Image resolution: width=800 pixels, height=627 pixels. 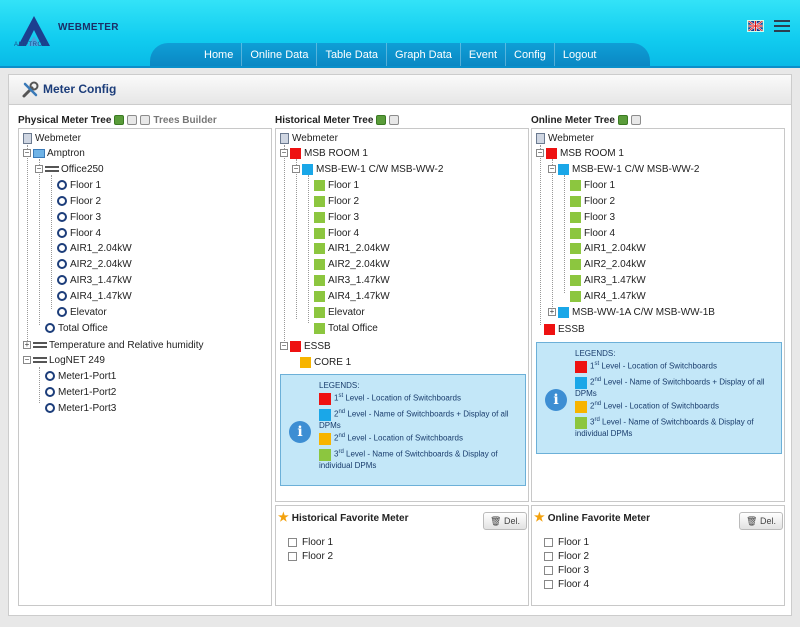 What do you see at coordinates (113, 345) in the screenshot?
I see `tree-node-temperature: + Temperature and Relative humidity` at bounding box center [113, 345].